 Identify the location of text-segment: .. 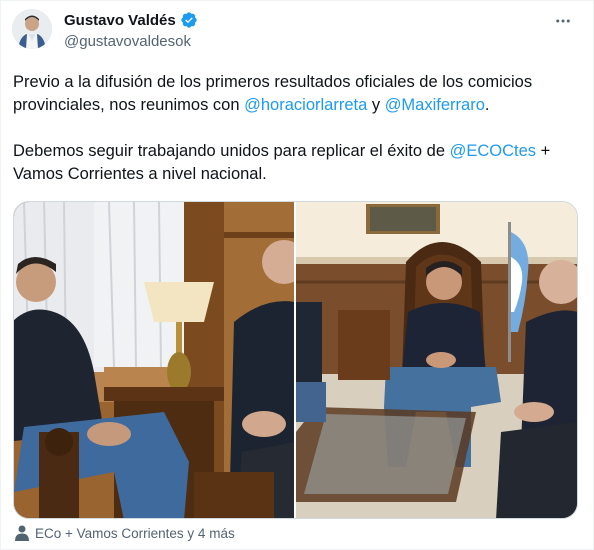
(487, 105).